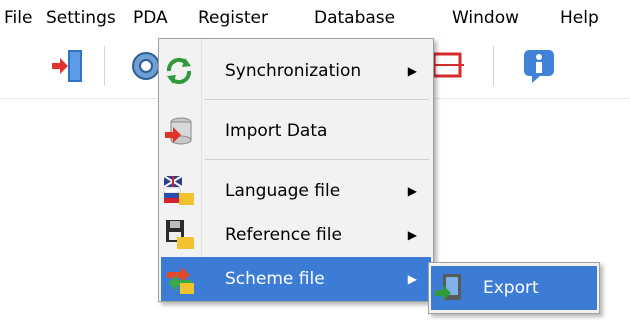 The image size is (630, 322). I want to click on scheme-file-submenu: Export, so click(514, 288).